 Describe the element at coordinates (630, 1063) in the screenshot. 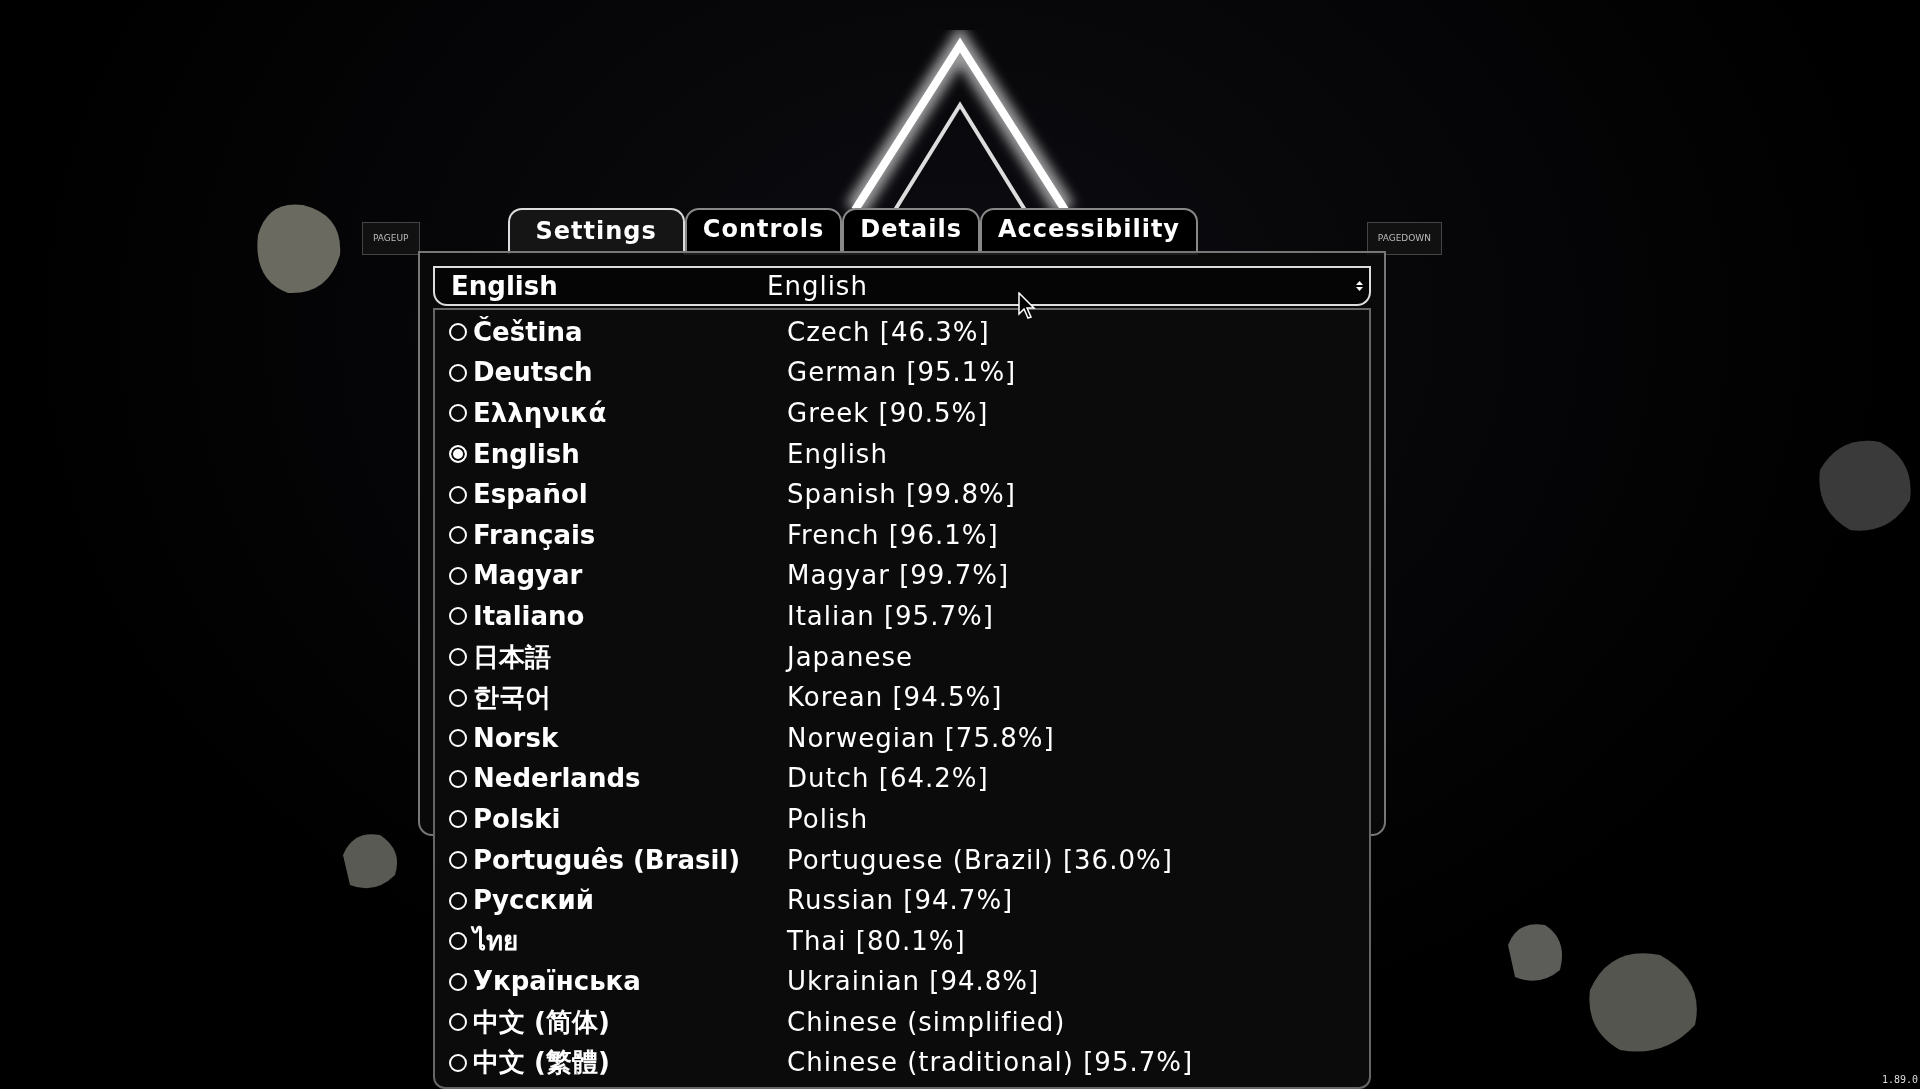

I see `language-native-name: 中文 (繁體)` at that location.